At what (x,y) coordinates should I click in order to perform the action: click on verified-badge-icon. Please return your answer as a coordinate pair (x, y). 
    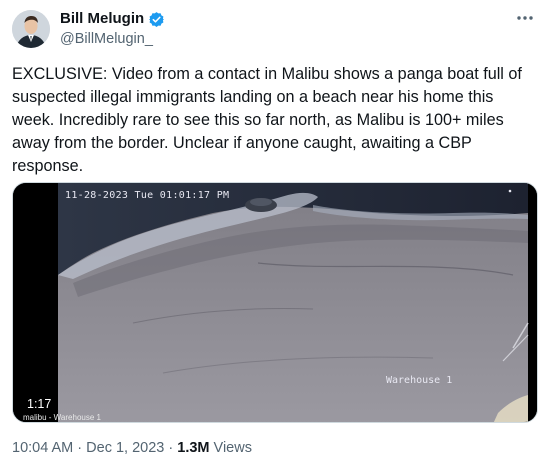
    Looking at the image, I should click on (157, 19).